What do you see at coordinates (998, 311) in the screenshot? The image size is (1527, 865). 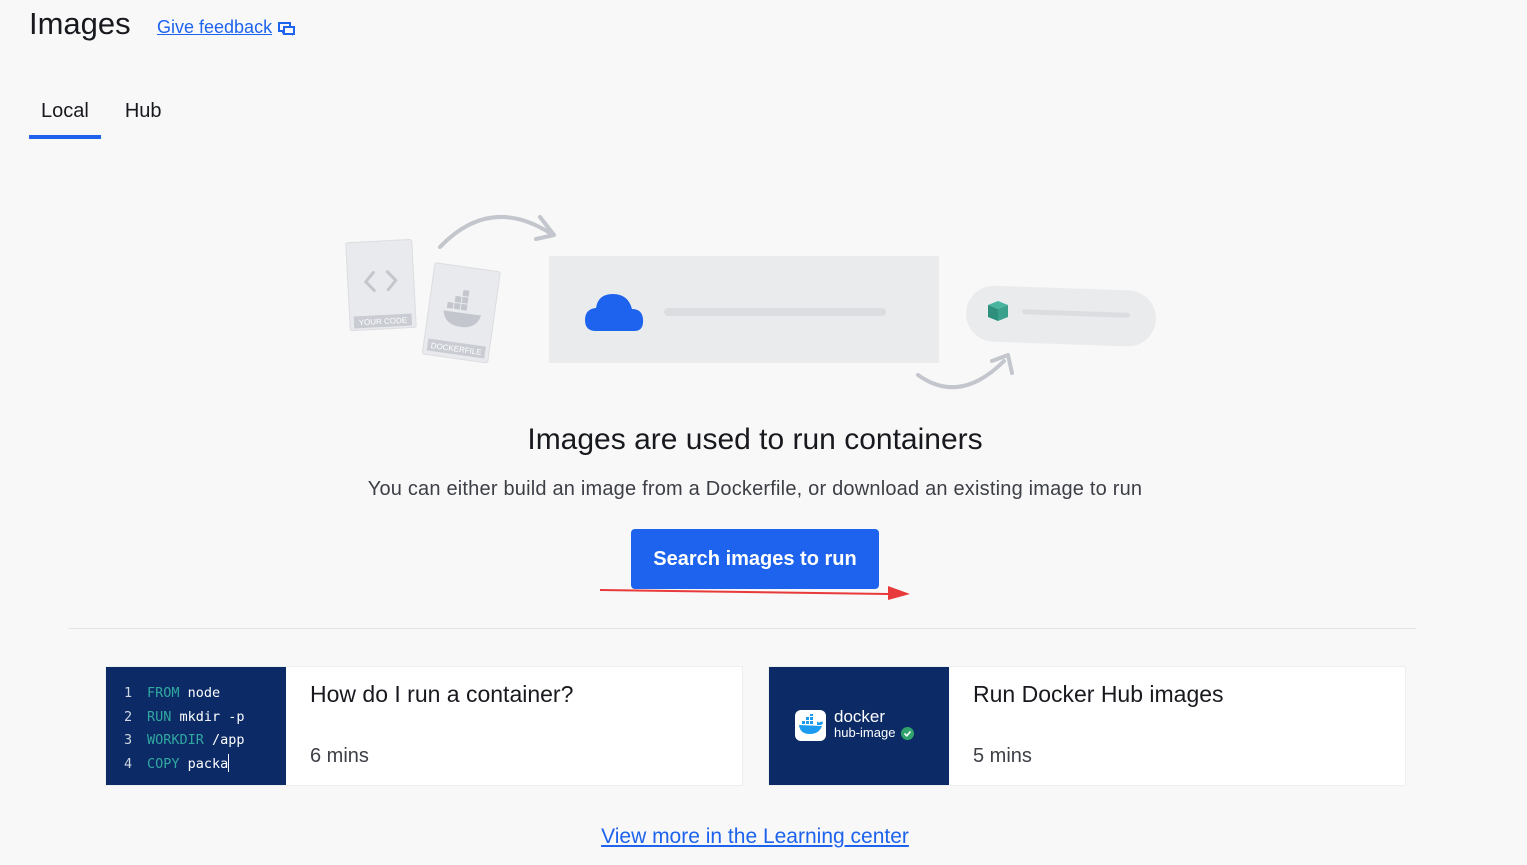 I see `container-icon` at bounding box center [998, 311].